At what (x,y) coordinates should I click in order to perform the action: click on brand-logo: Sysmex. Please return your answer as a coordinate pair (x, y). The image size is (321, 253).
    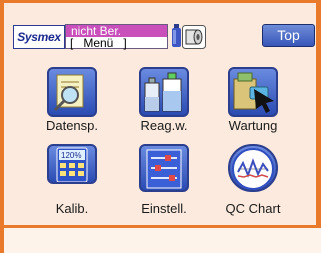
    Looking at the image, I should click on (39, 37).